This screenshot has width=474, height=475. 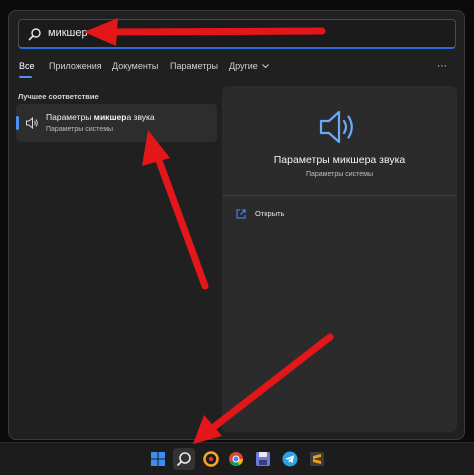 I want to click on chevron-down-icon, so click(x=266, y=66).